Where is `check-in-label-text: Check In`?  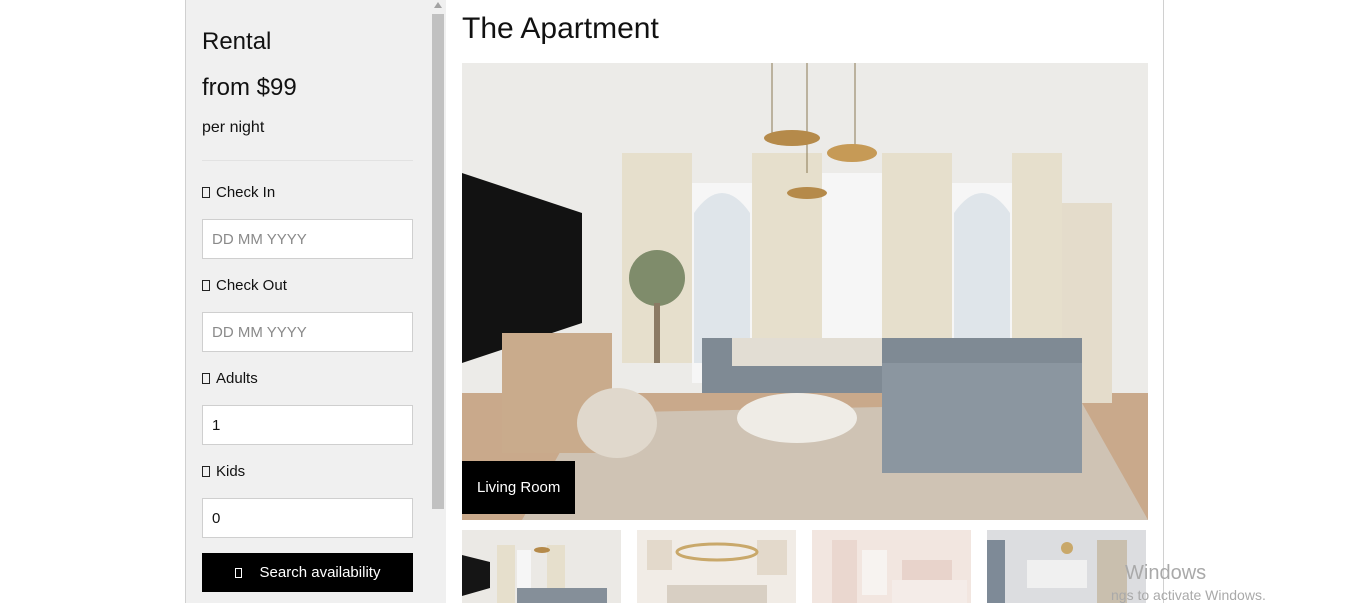
check-in-label-text: Check In is located at coordinates (246, 192).